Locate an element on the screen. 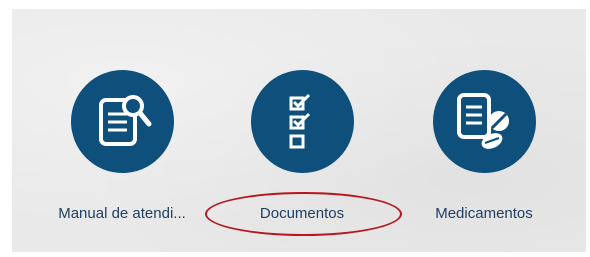  tile-label: Medicamentos is located at coordinates (484, 213).